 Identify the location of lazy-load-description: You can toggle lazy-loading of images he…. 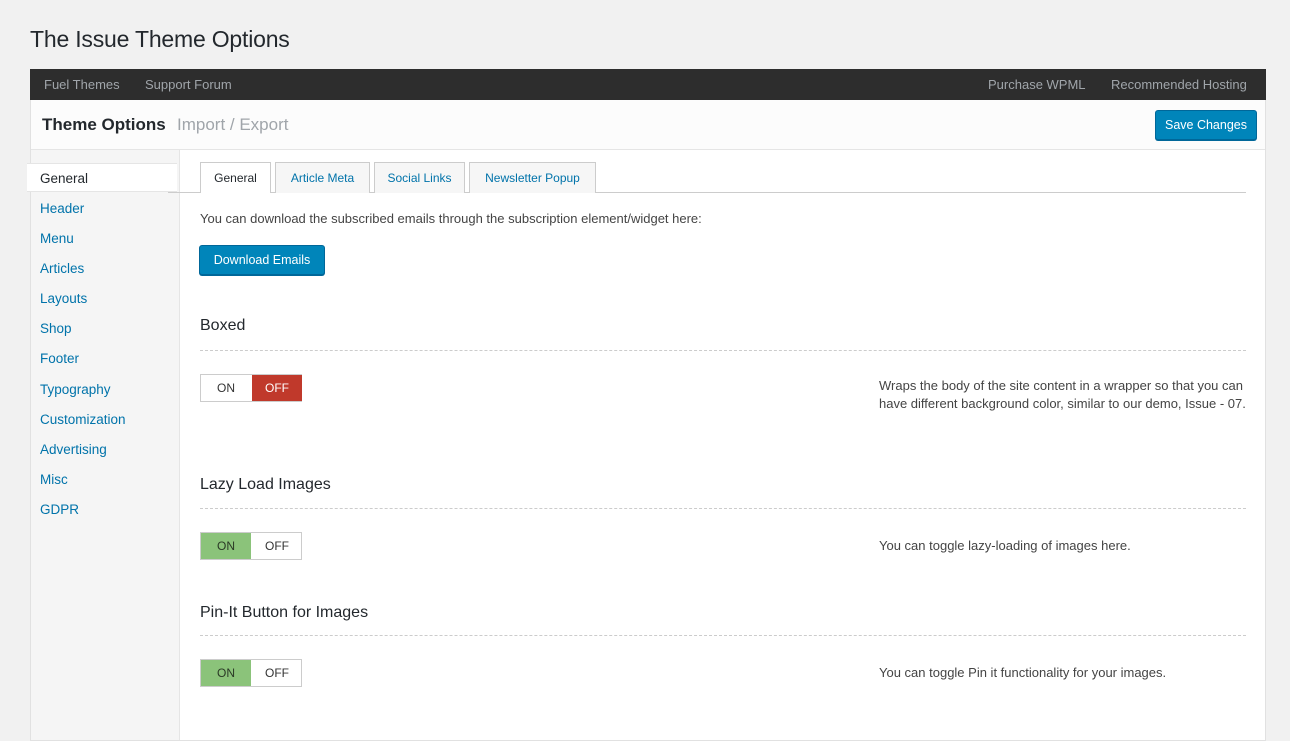
(1005, 545).